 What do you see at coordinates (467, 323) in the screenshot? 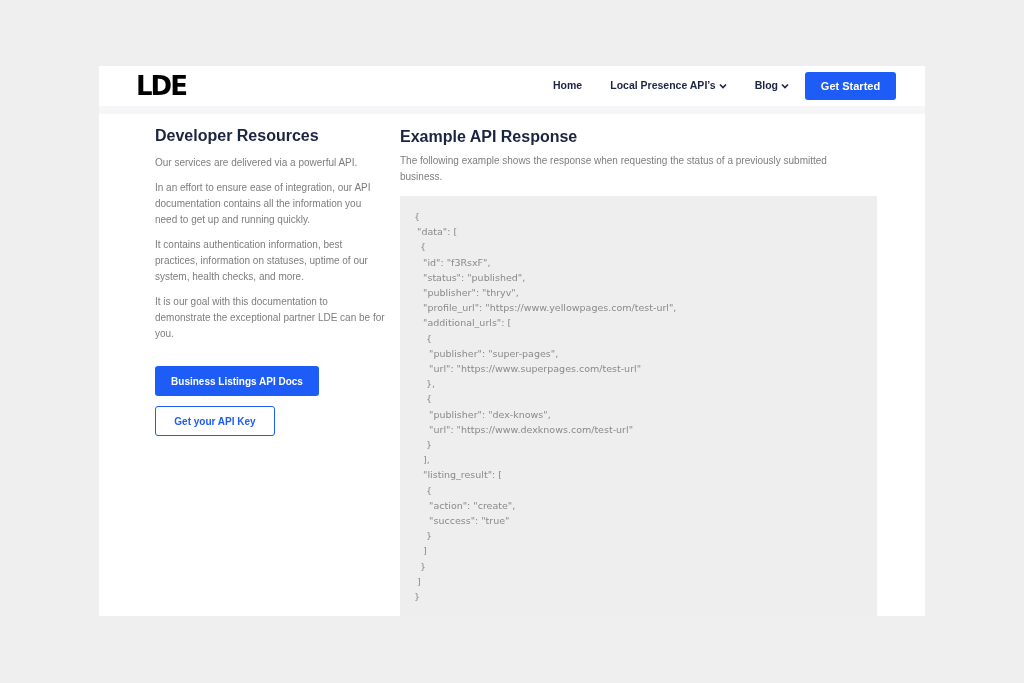
I see `code-line: "additional_urls": [` at bounding box center [467, 323].